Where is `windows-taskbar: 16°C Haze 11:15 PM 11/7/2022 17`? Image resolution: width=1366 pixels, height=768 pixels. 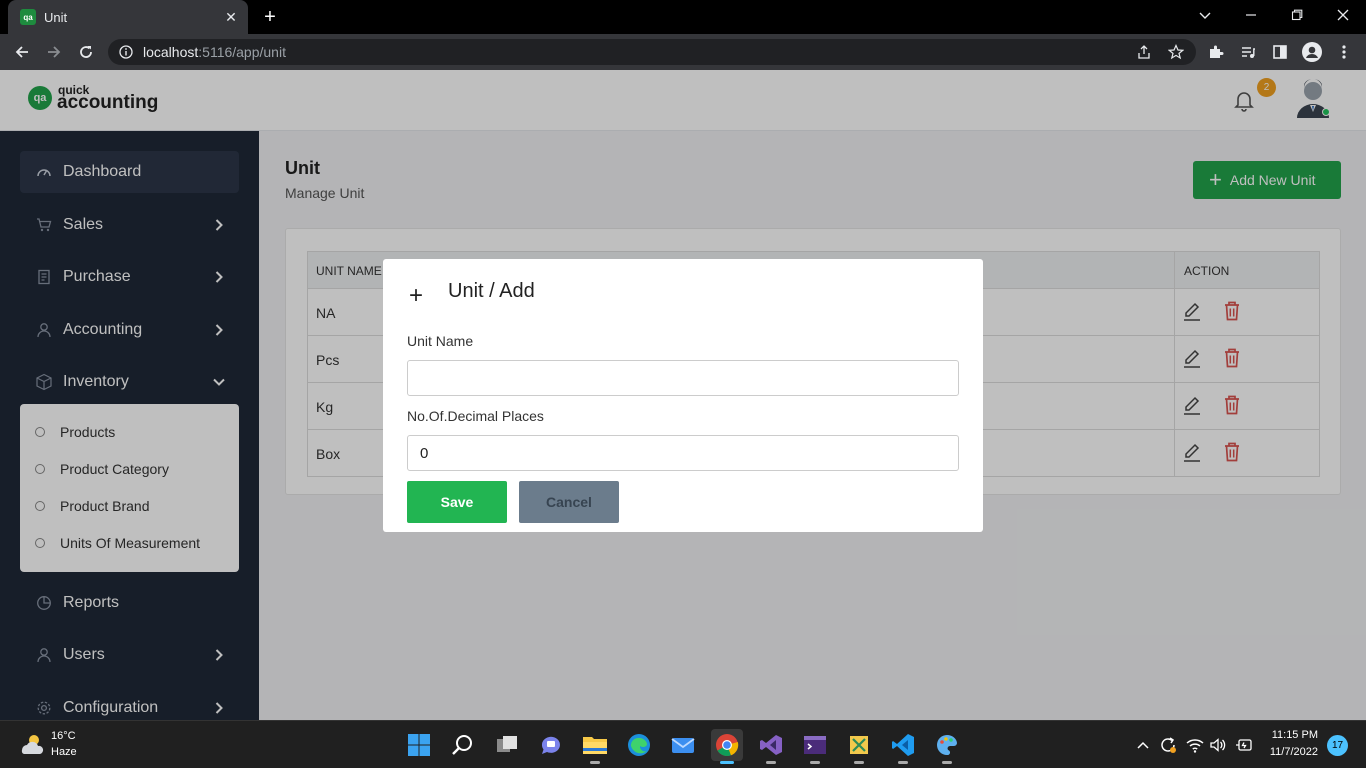 windows-taskbar: 16°C Haze 11:15 PM 11/7/2022 17 is located at coordinates (683, 744).